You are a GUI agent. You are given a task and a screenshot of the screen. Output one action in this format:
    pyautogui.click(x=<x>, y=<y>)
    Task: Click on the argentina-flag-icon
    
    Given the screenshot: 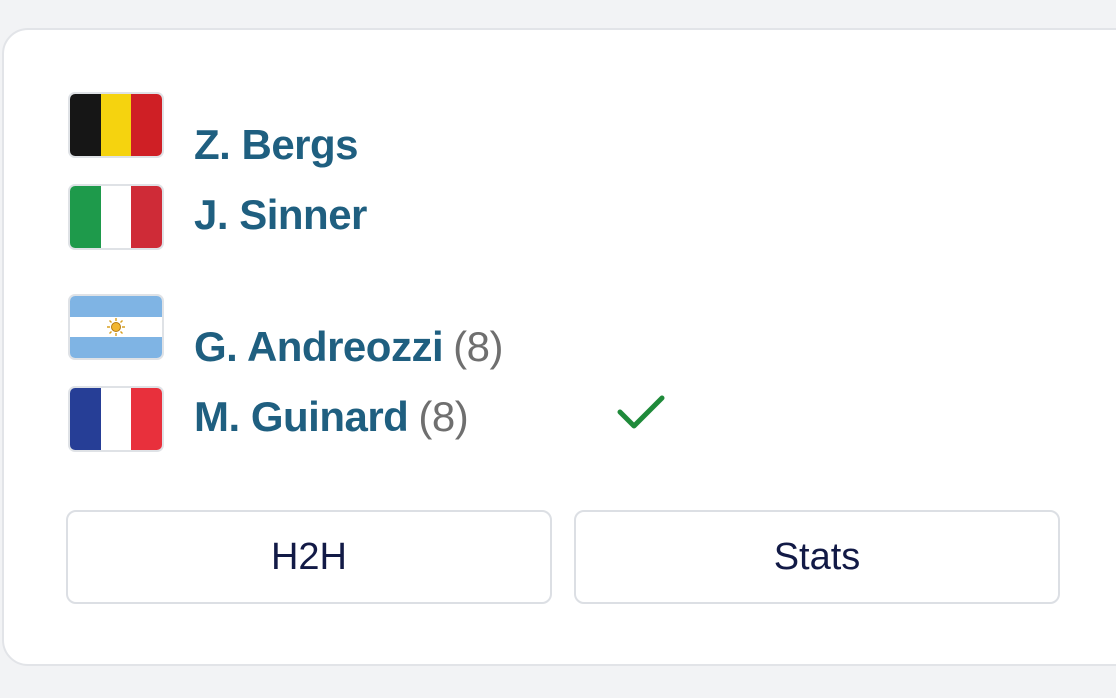 What is the action you would take?
    pyautogui.click(x=116, y=327)
    